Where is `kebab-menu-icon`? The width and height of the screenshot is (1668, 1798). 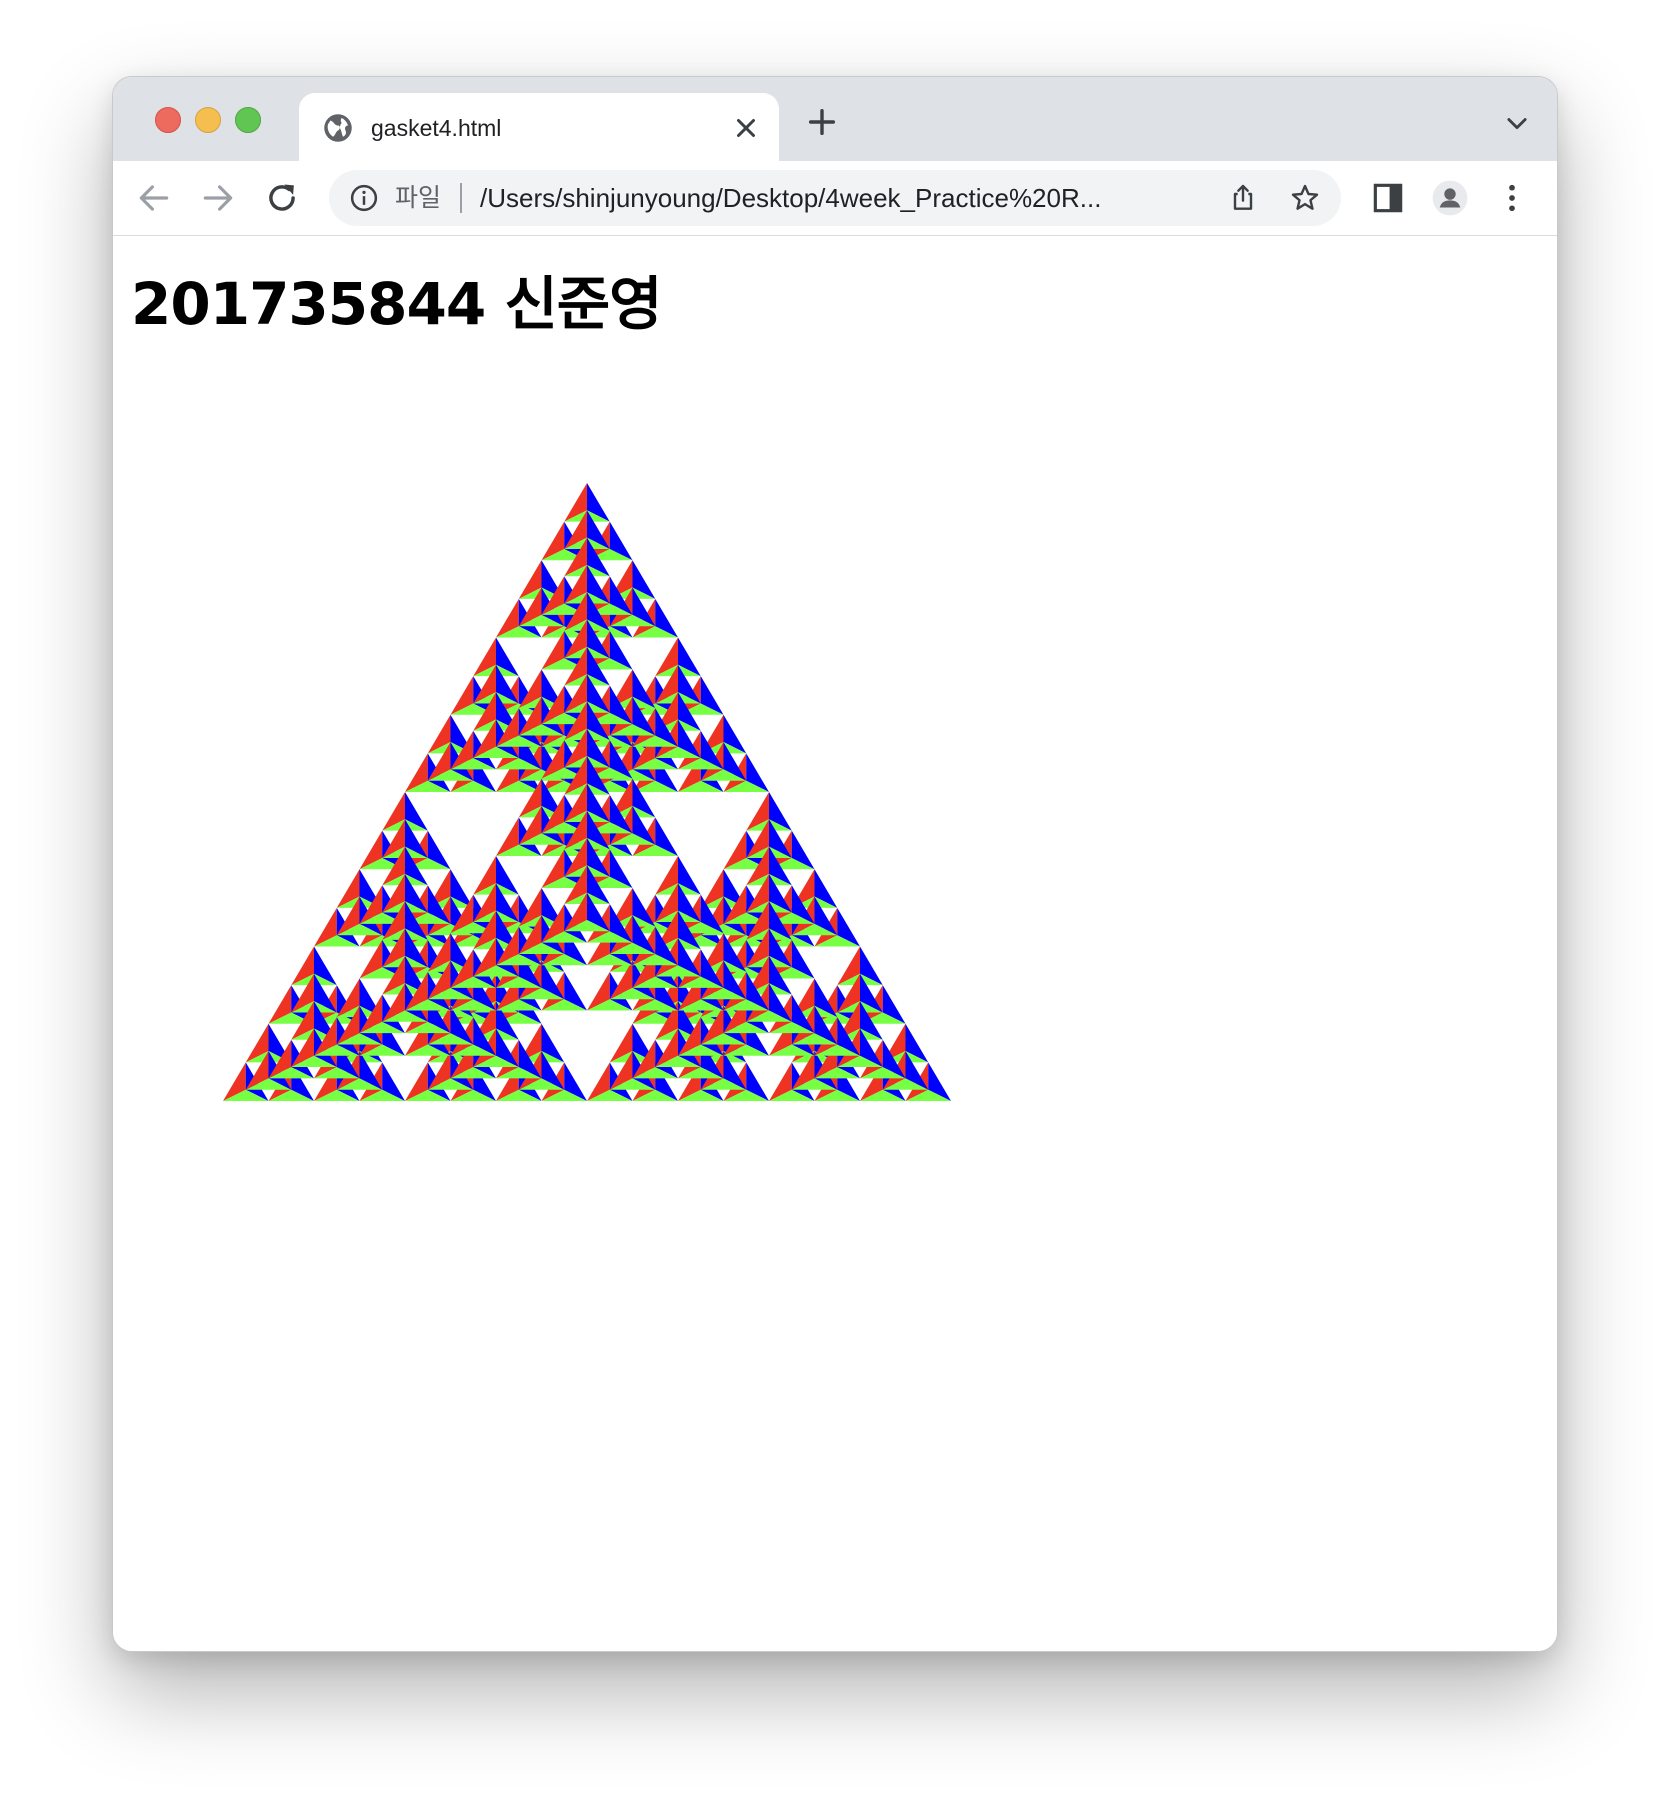
kebab-menu-icon is located at coordinates (1512, 198).